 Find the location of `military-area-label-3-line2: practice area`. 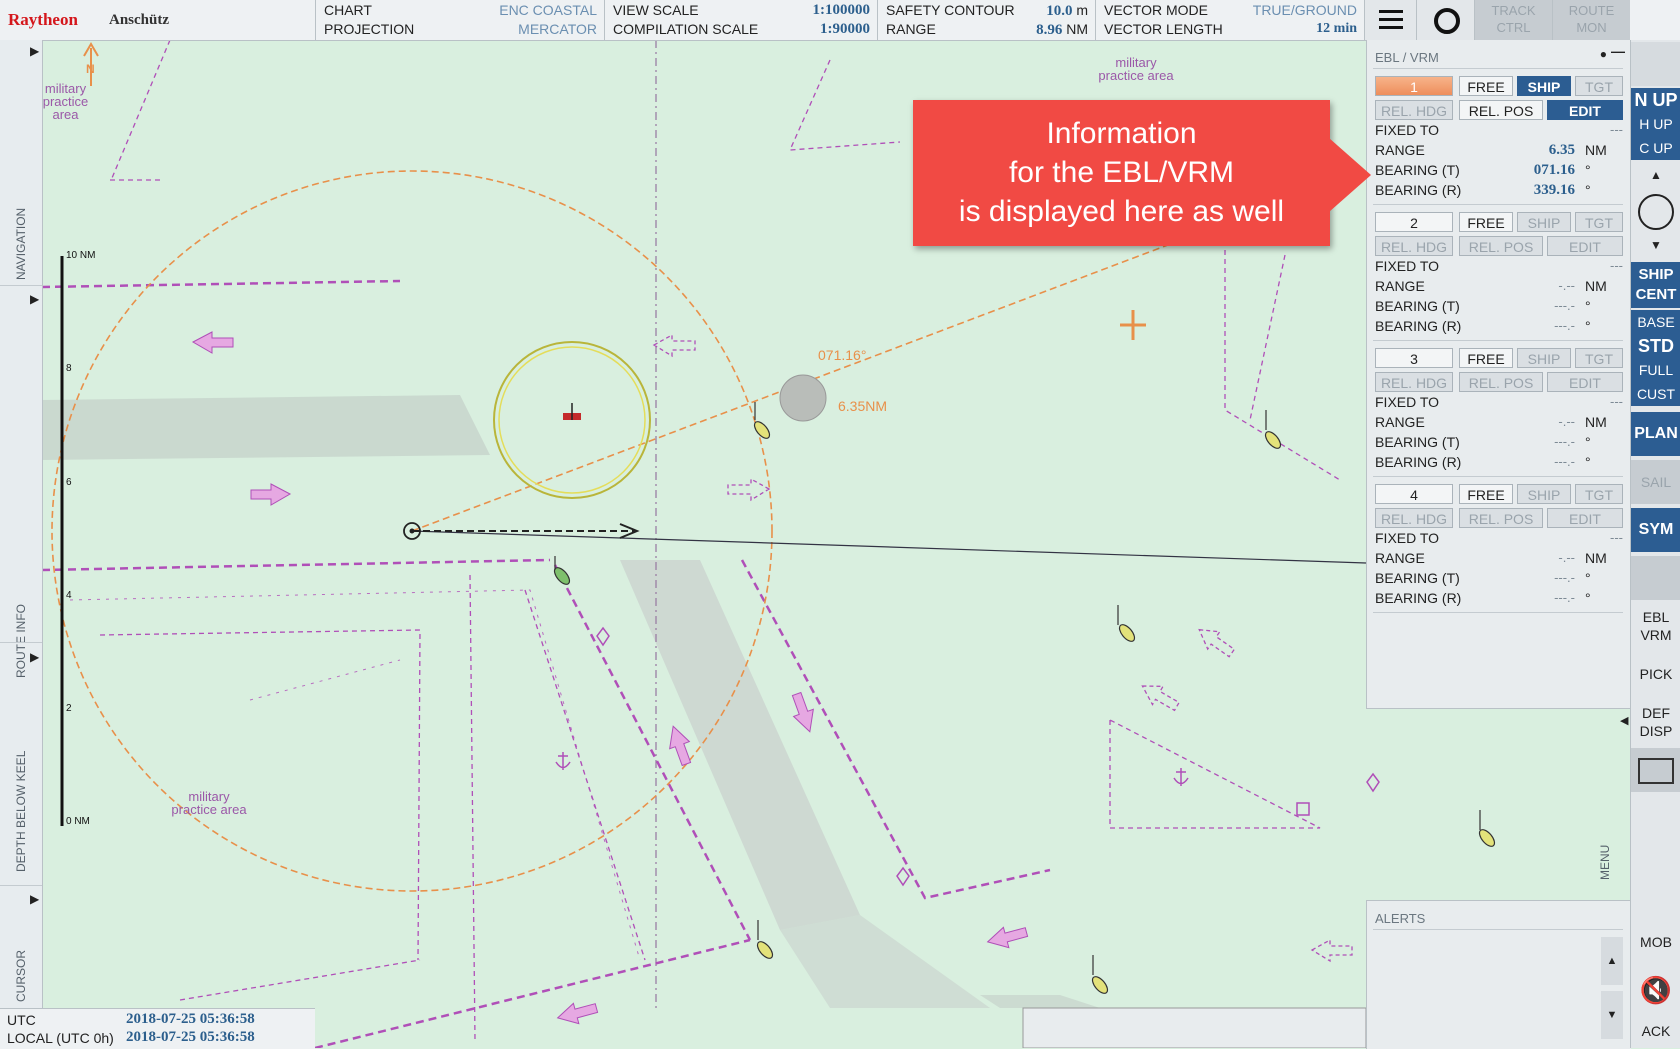

military-area-label-3-line2: practice area is located at coordinates (209, 809).